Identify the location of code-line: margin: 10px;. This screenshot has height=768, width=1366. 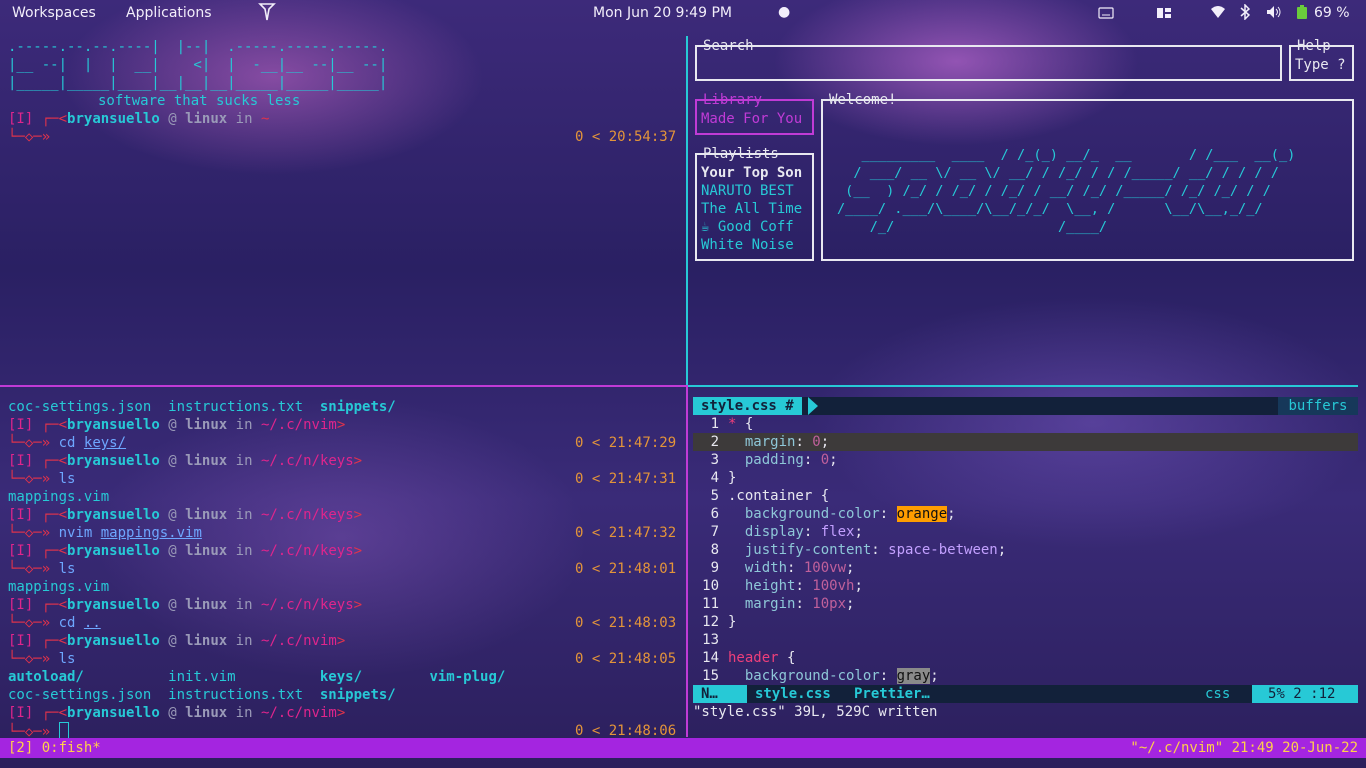
(791, 604).